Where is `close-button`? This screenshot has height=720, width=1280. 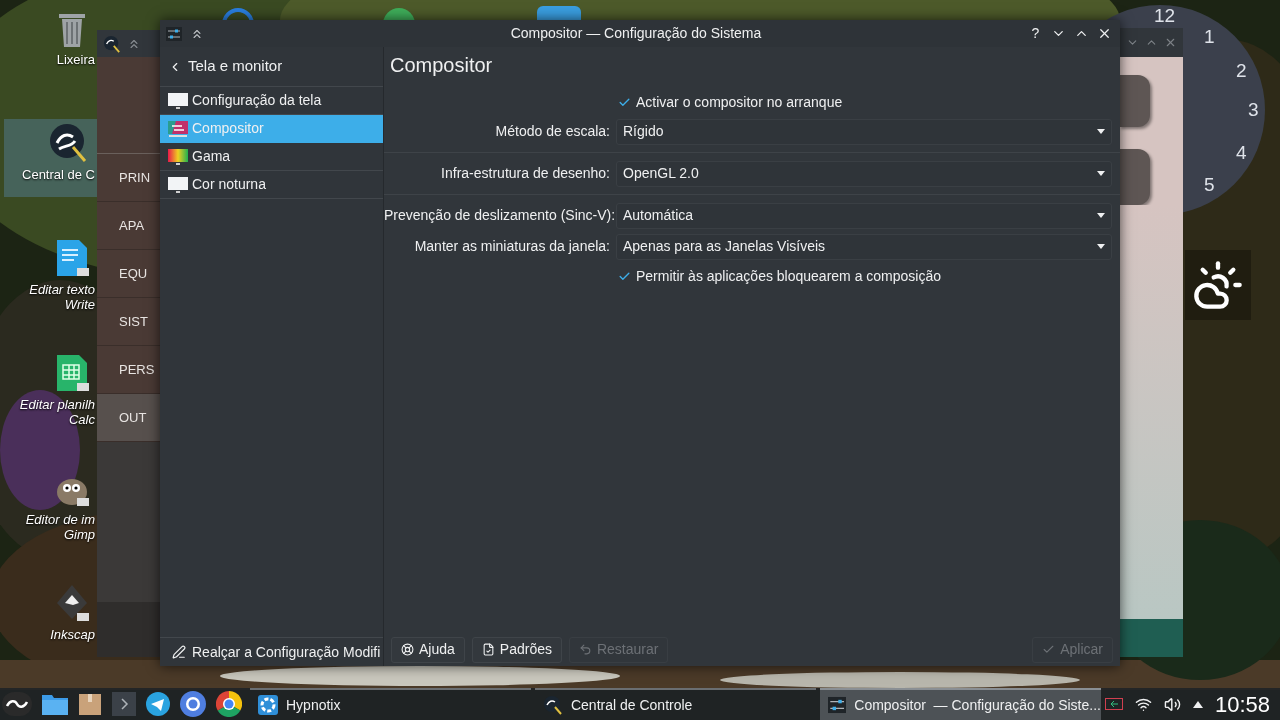 close-button is located at coordinates (1104, 33).